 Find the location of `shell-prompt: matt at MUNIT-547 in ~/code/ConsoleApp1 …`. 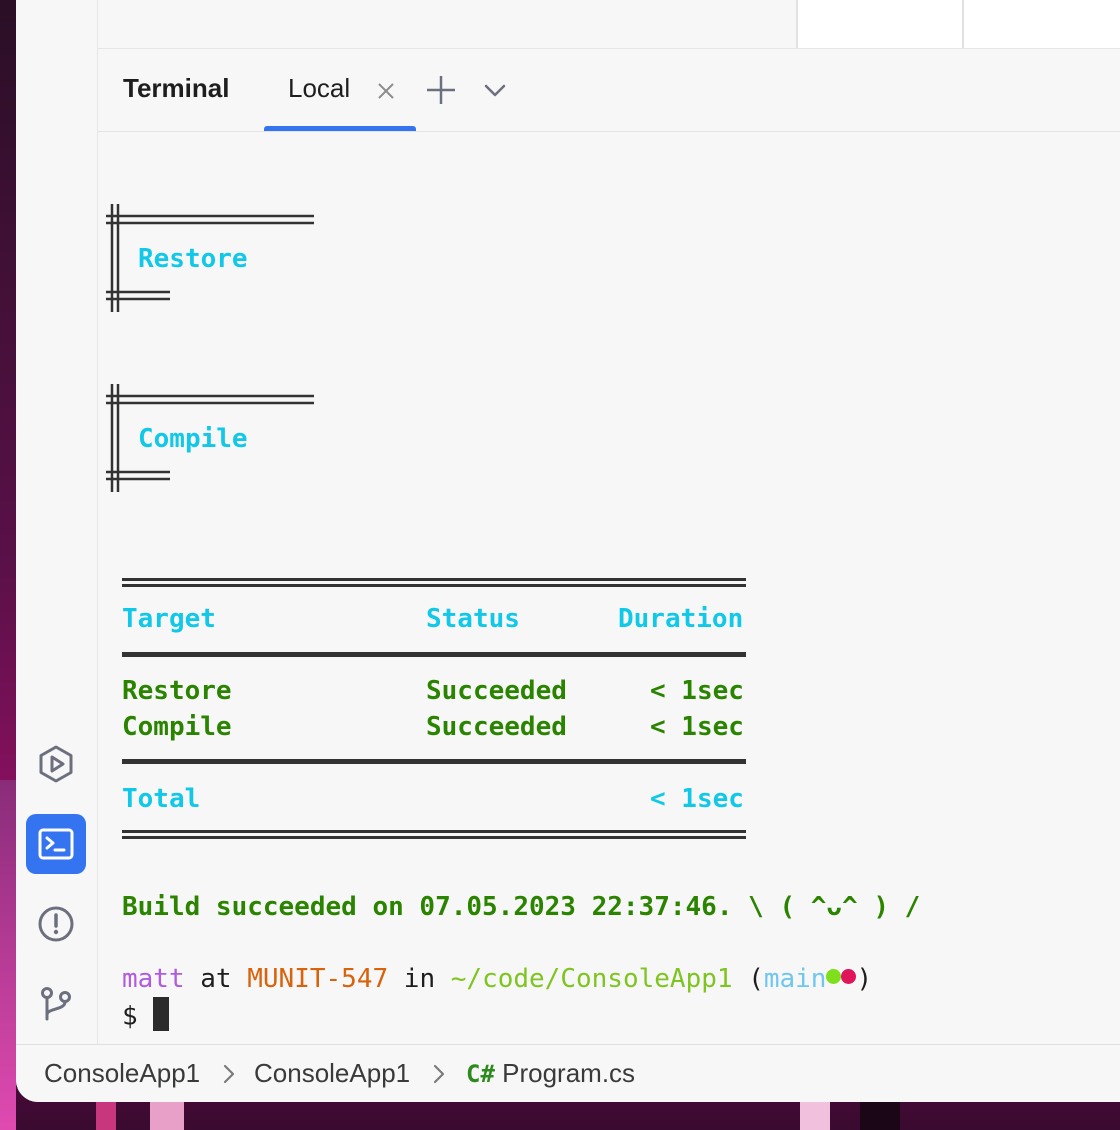

shell-prompt: matt at MUNIT-547 in ~/code/ConsoleApp1 … is located at coordinates (497, 979).